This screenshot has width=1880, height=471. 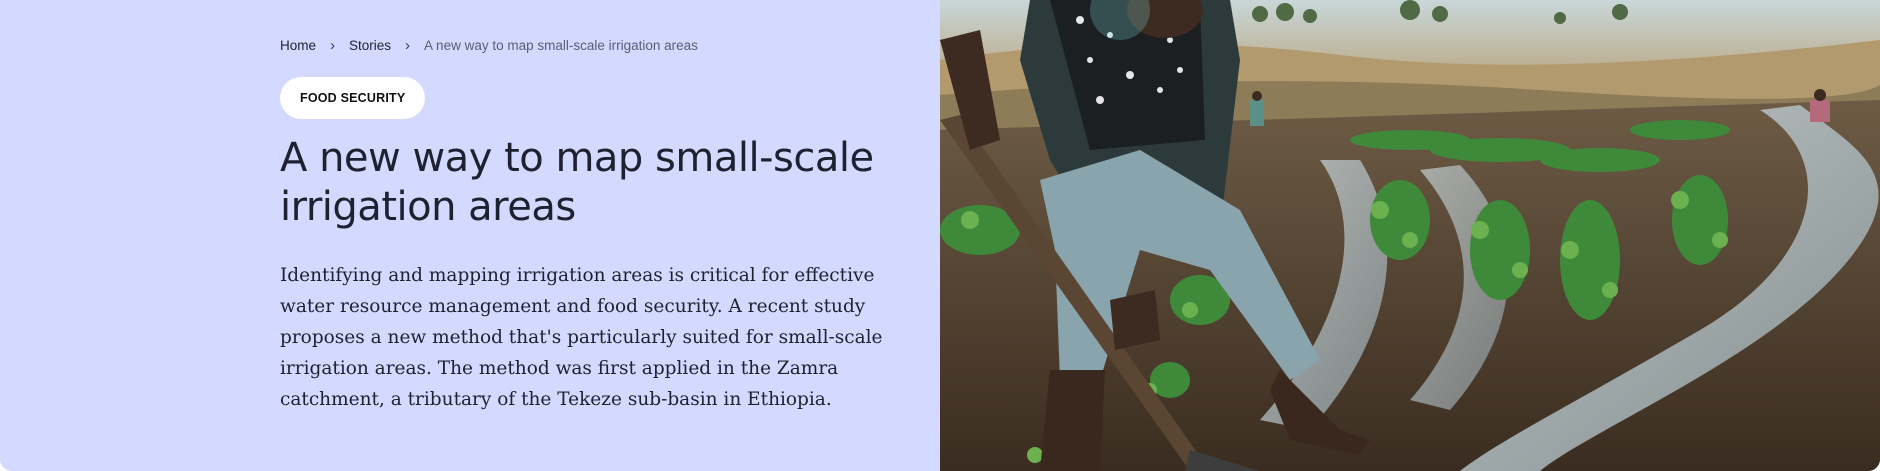 What do you see at coordinates (298, 45) in the screenshot?
I see `breadcrumb-home-link: Home` at bounding box center [298, 45].